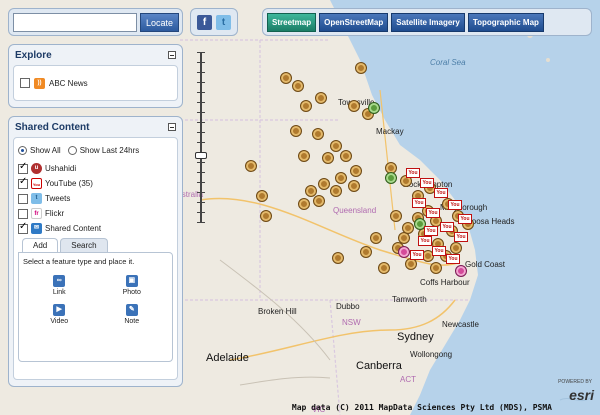 The width and height of the screenshot is (600, 415). I want to click on search-input, so click(75, 22).